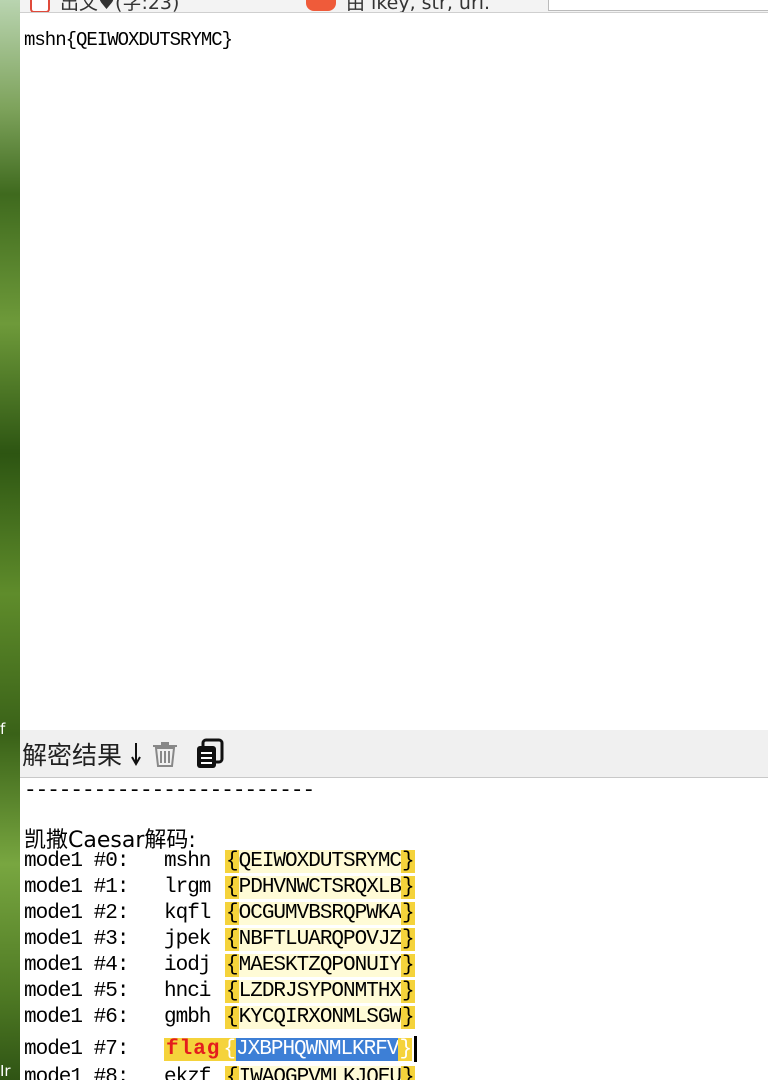  I want to click on row-inner: PDHVNWCTSRQXLB, so click(320, 887).